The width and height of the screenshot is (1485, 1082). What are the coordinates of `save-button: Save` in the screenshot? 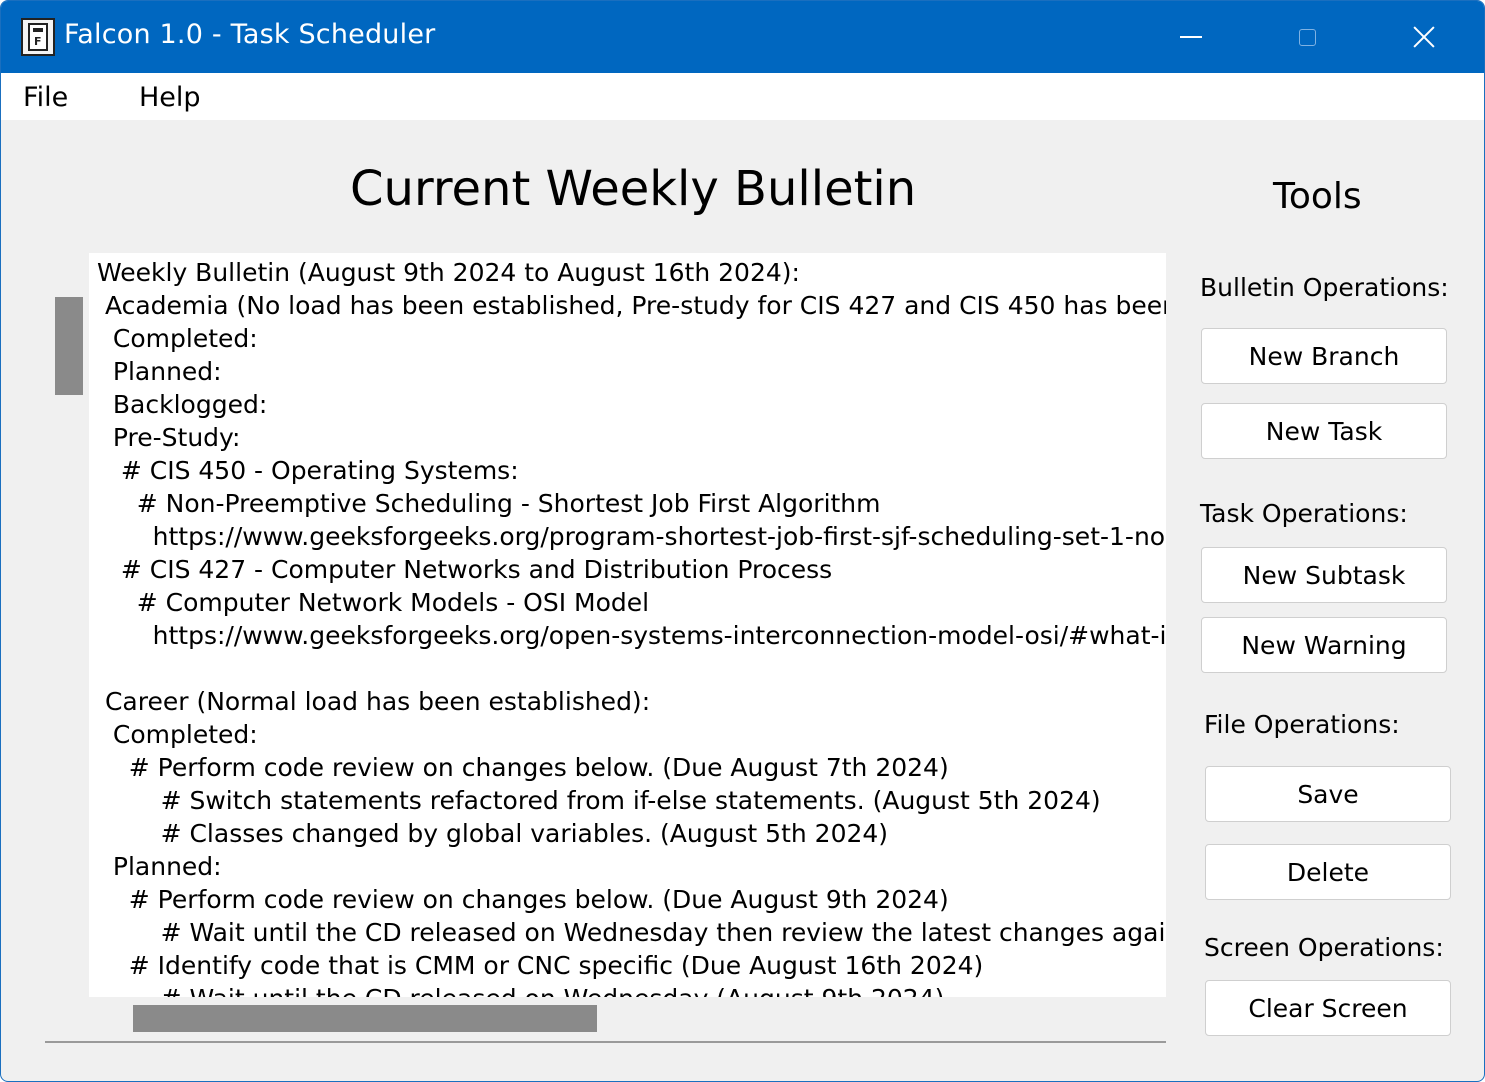 It's located at (1328, 794).